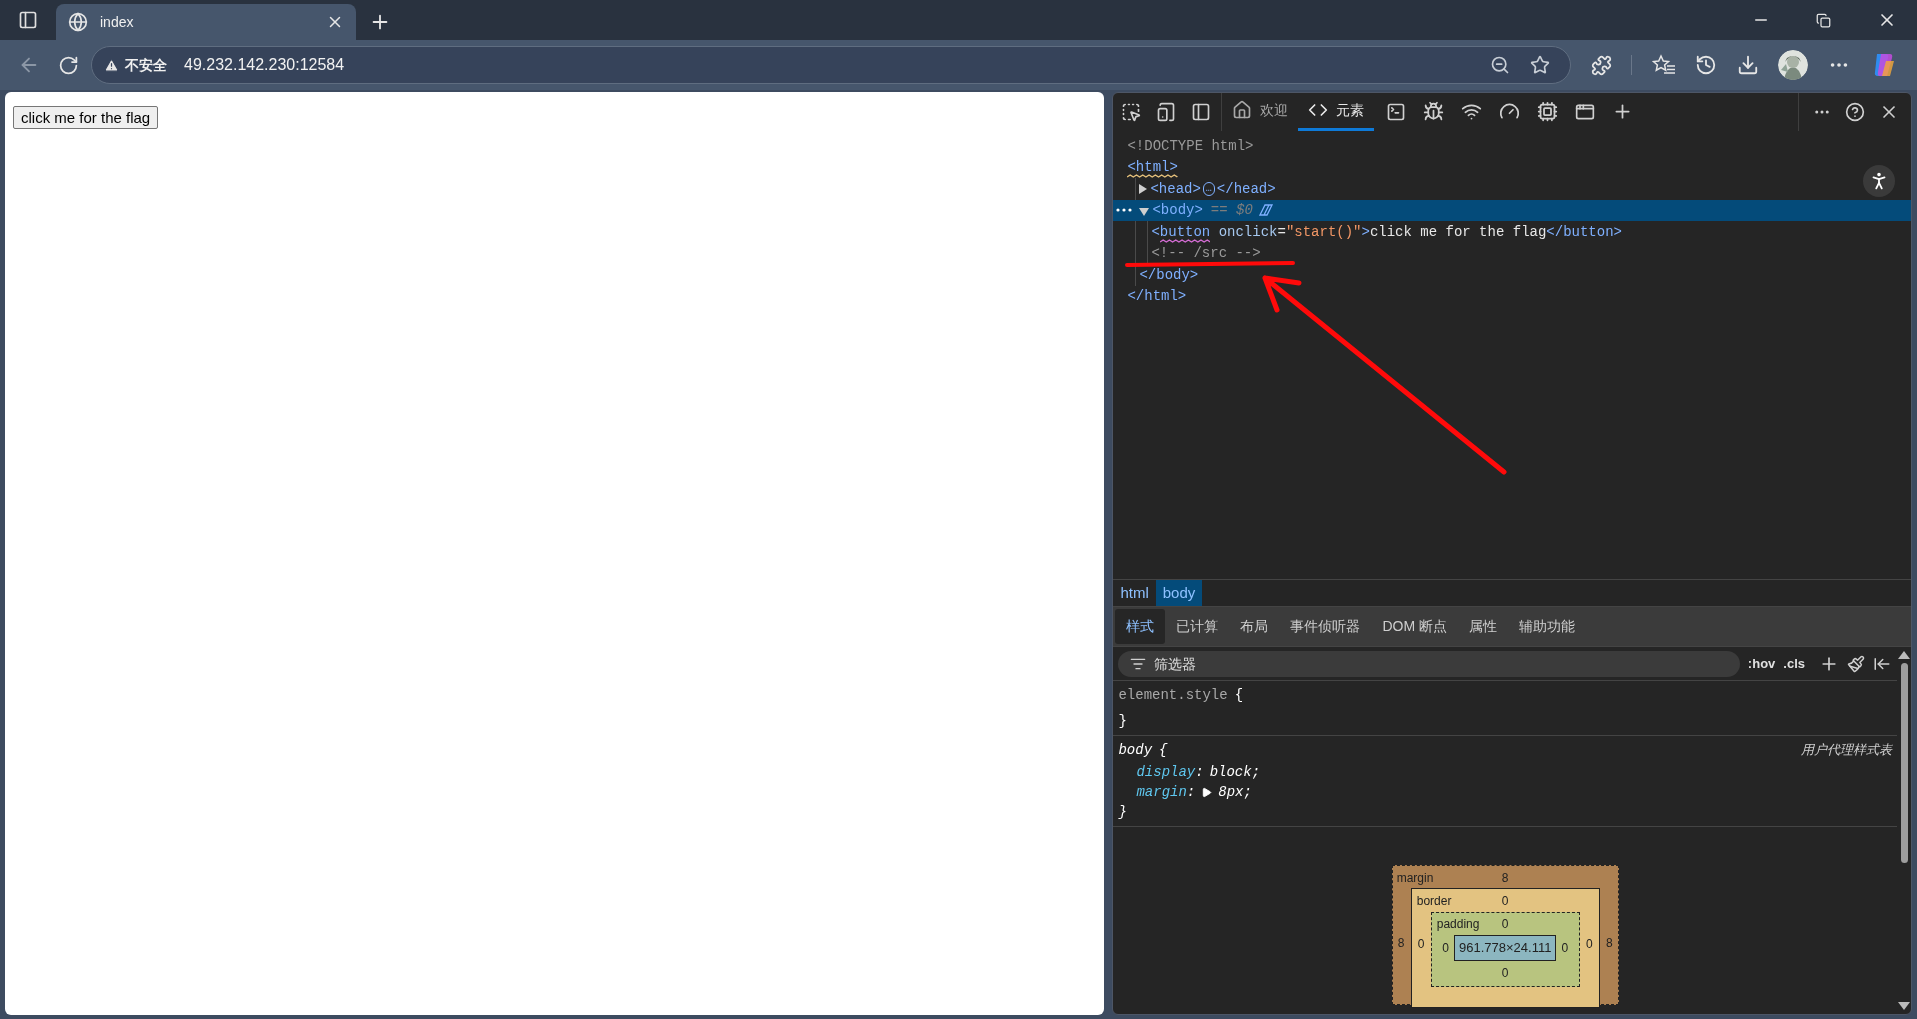 This screenshot has height=1019, width=1917. What do you see at coordinates (1396, 111) in the screenshot?
I see `console-icon` at bounding box center [1396, 111].